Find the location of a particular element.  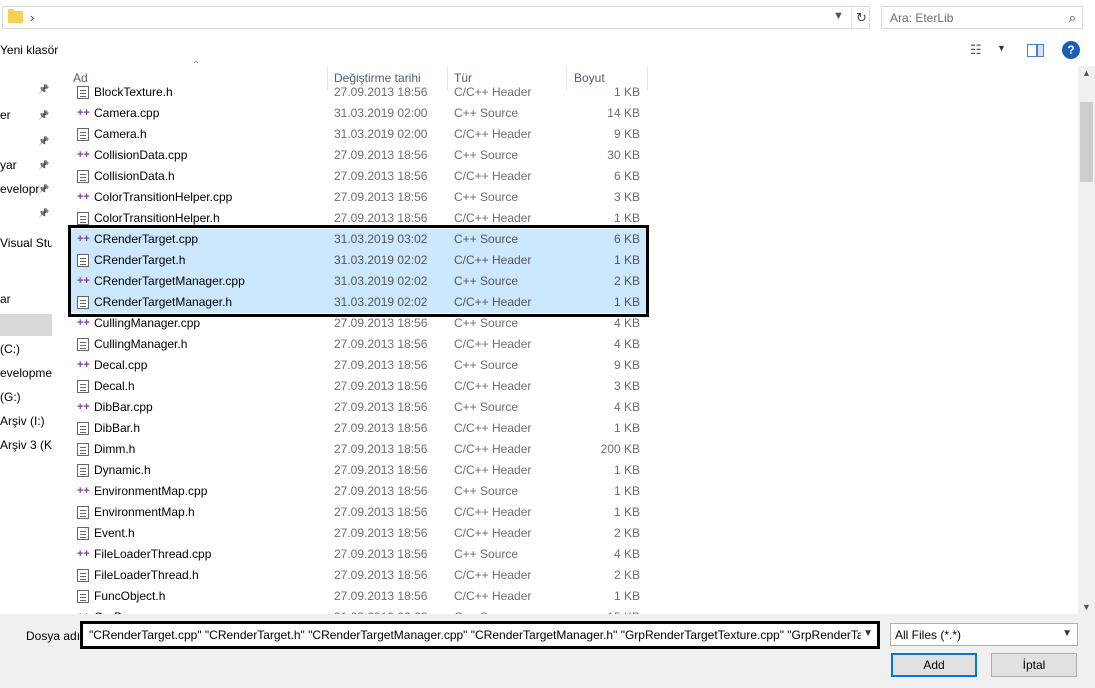

nav-item: Arşiv (I:) is located at coordinates (26, 421).